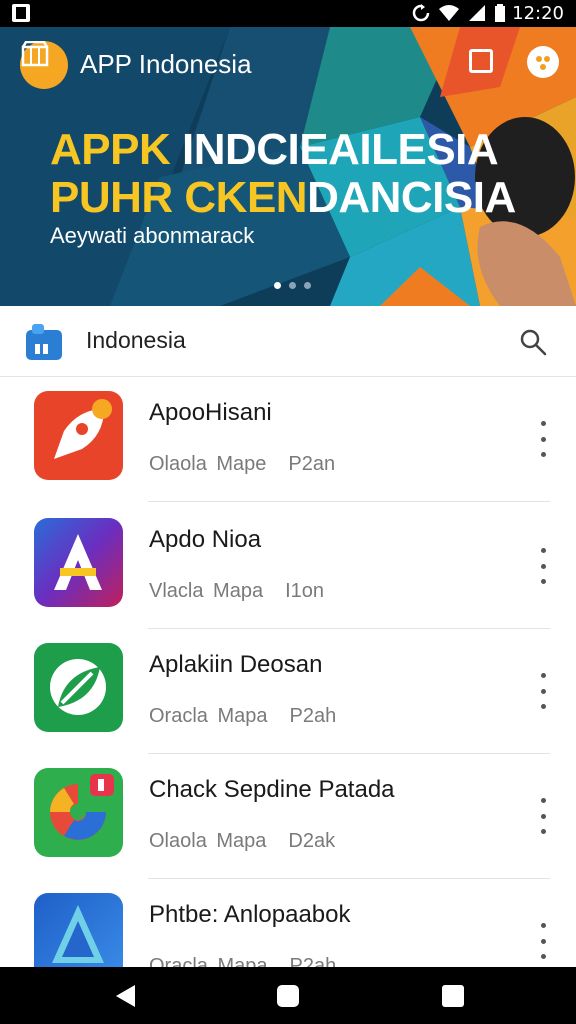  What do you see at coordinates (283, 197) in the screenshot?
I see `hero-headline-line2: PUHR CKENDANCISIA` at bounding box center [283, 197].